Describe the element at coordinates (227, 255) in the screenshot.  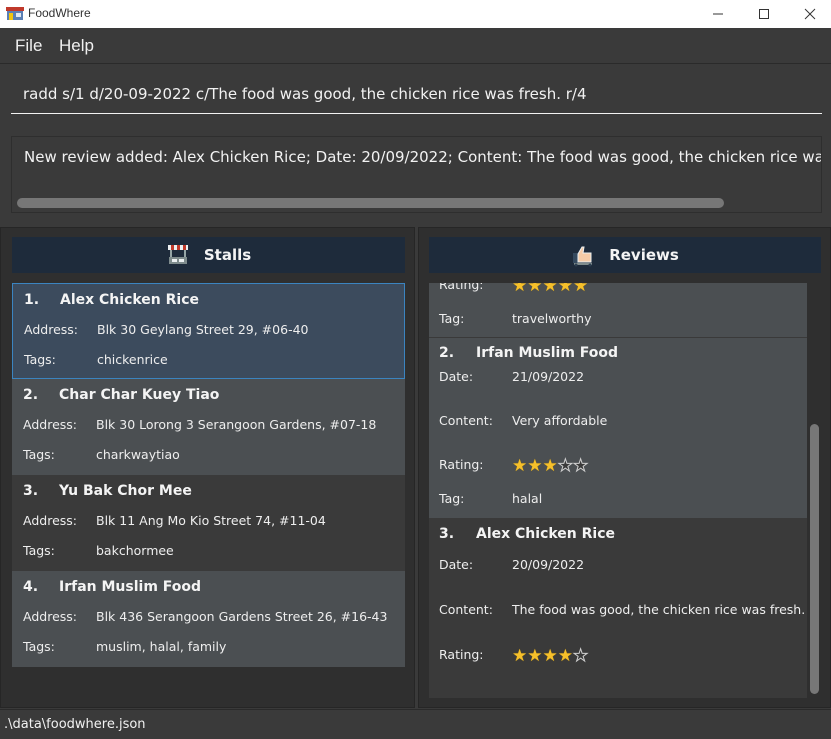
I see `stalls-title: Stalls` at that location.